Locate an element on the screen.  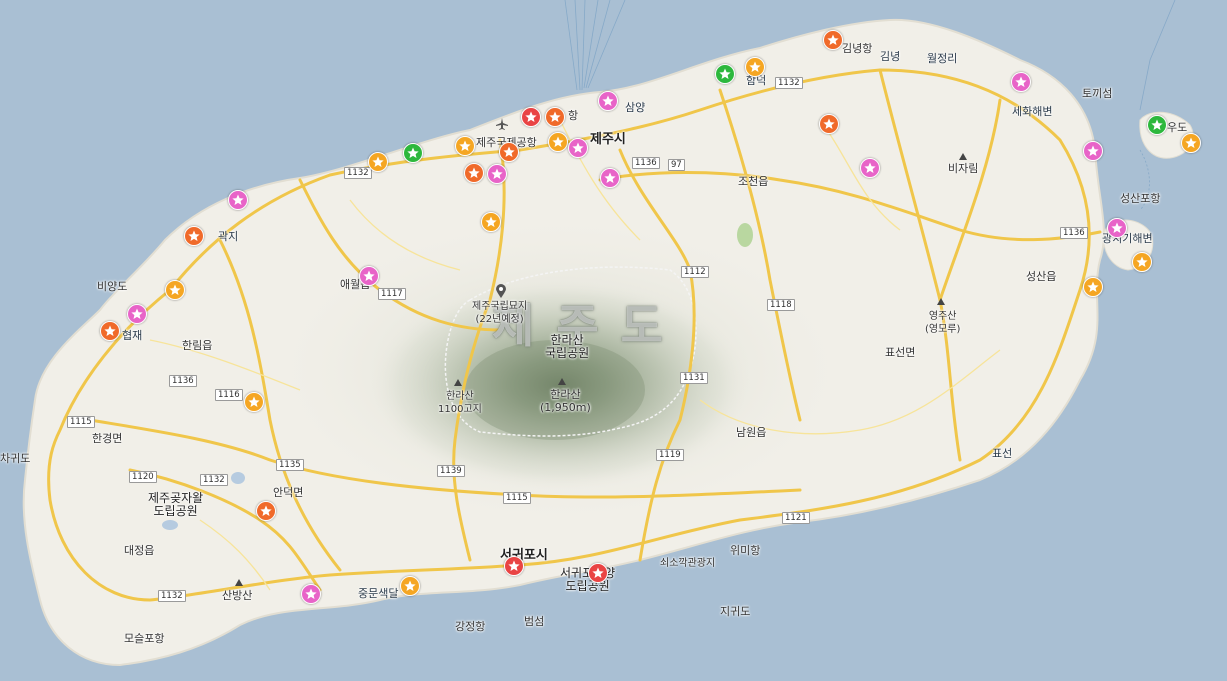
route-1136-e: 1136 is located at coordinates (1074, 233).